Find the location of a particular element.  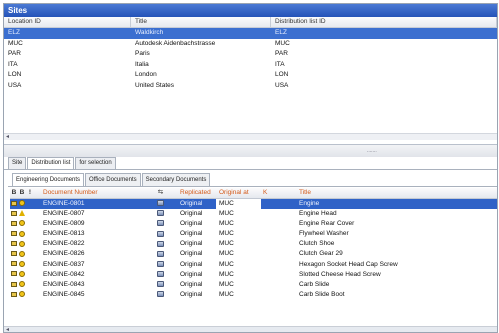

document-row: ENGINE-0809 Original MUC Engine Rear Cover is located at coordinates (253, 224).